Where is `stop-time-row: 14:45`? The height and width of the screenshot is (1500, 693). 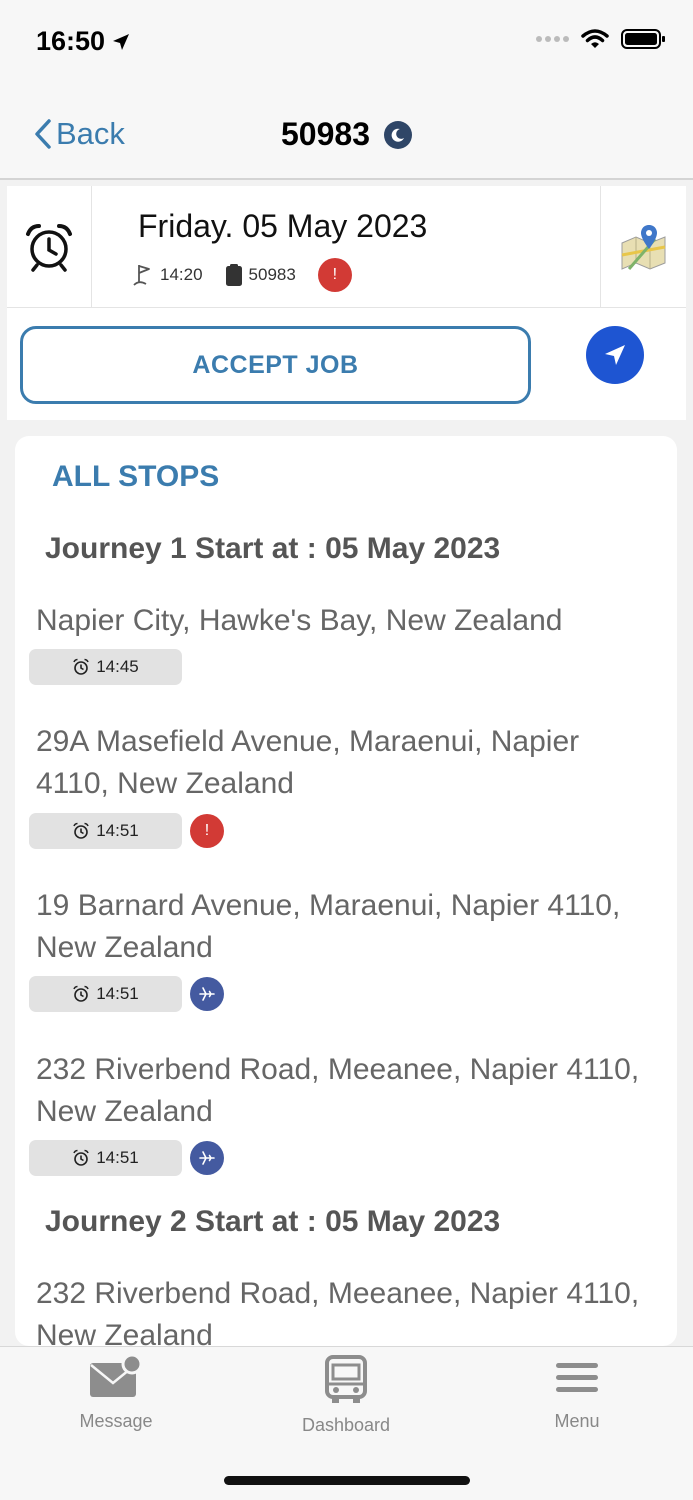 stop-time-row: 14:45 is located at coordinates (105, 667).